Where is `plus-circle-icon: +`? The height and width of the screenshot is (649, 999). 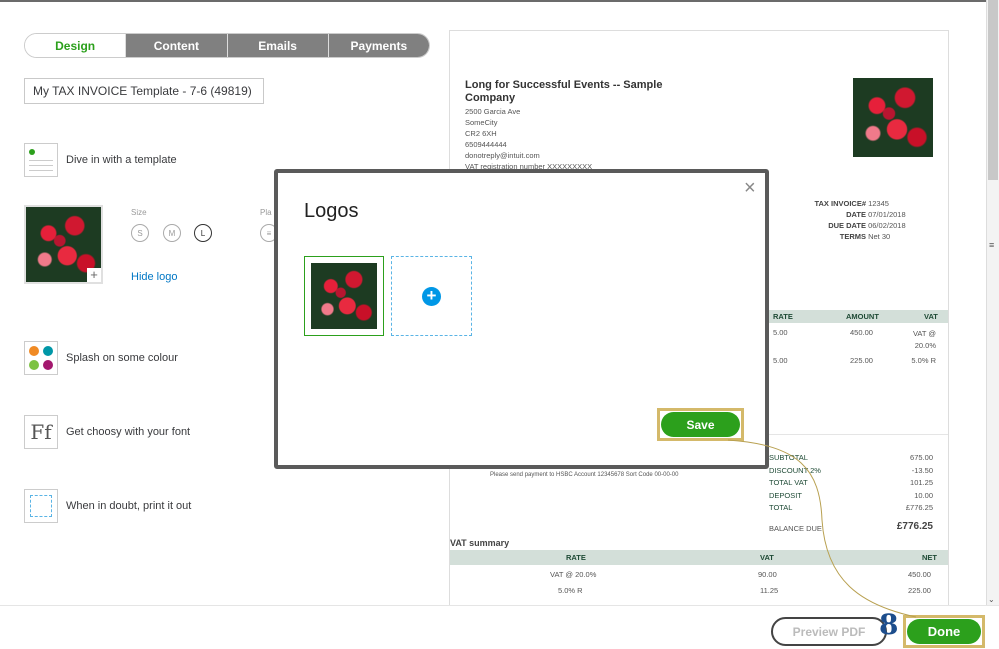 plus-circle-icon: + is located at coordinates (431, 296).